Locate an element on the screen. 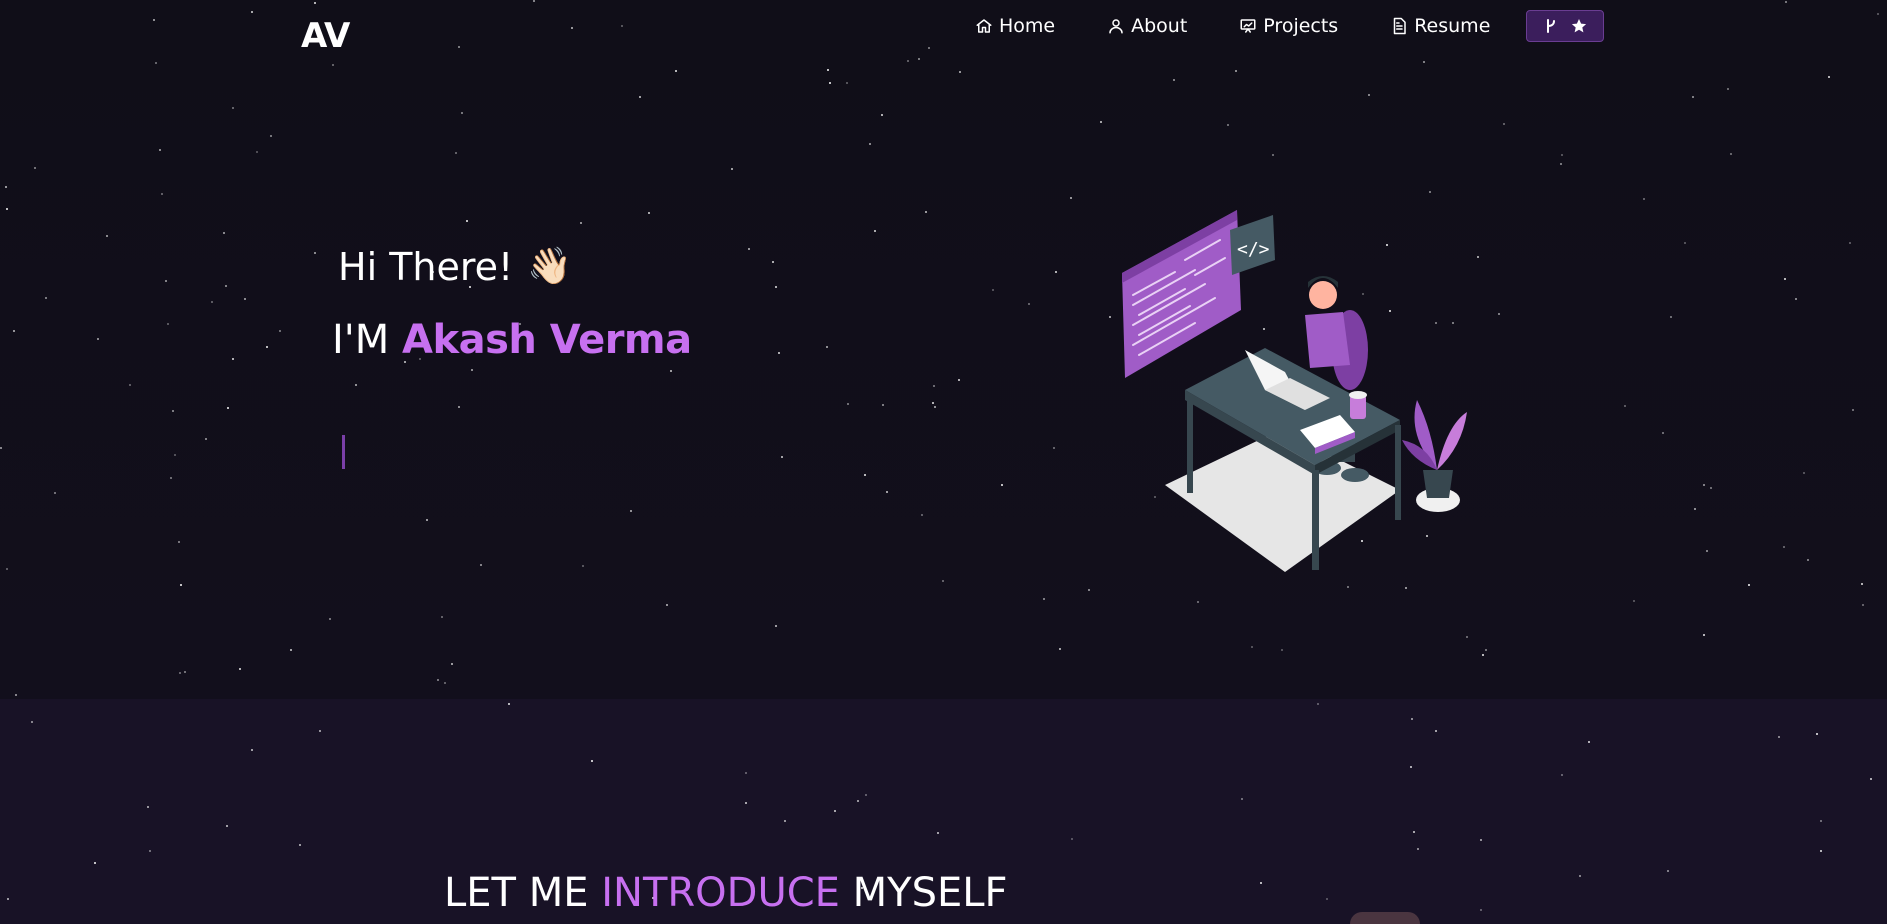 The image size is (1887, 924). nav-home-label: Home is located at coordinates (1027, 26).